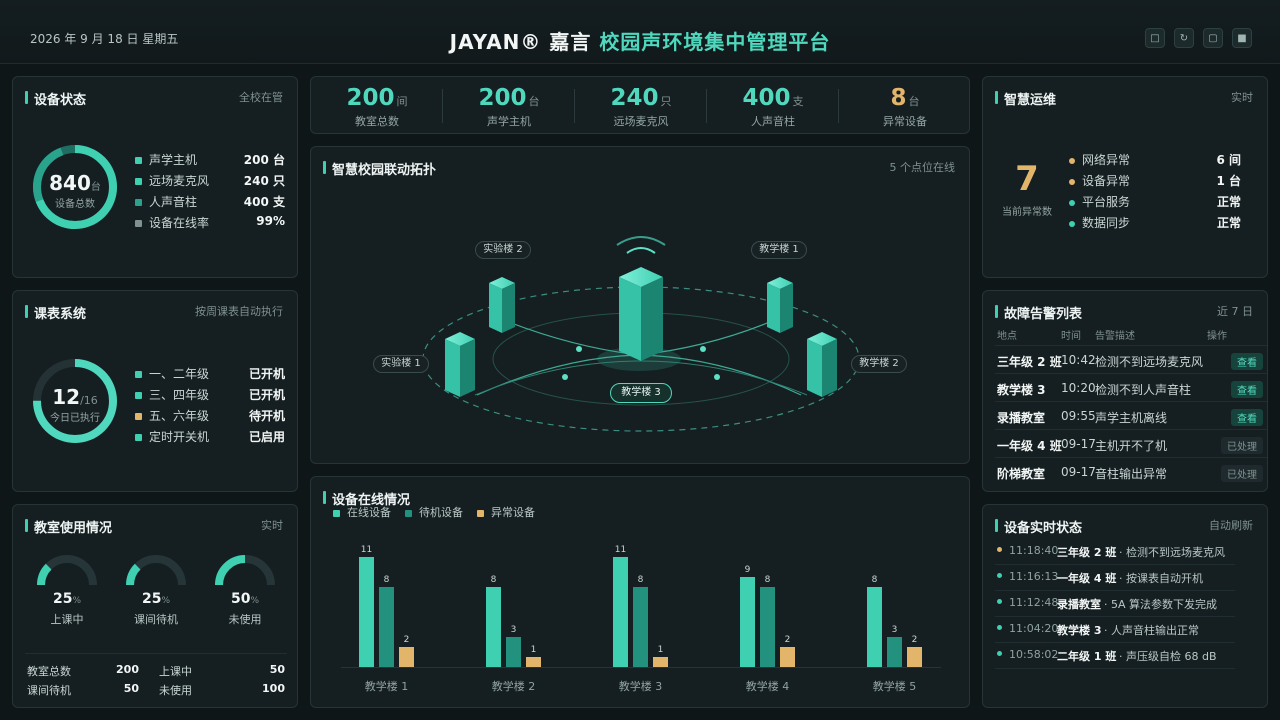 This screenshot has width=1280, height=720. What do you see at coordinates (175, 671) in the screenshot?
I see `usage-summary-label: 上课中` at bounding box center [175, 671].